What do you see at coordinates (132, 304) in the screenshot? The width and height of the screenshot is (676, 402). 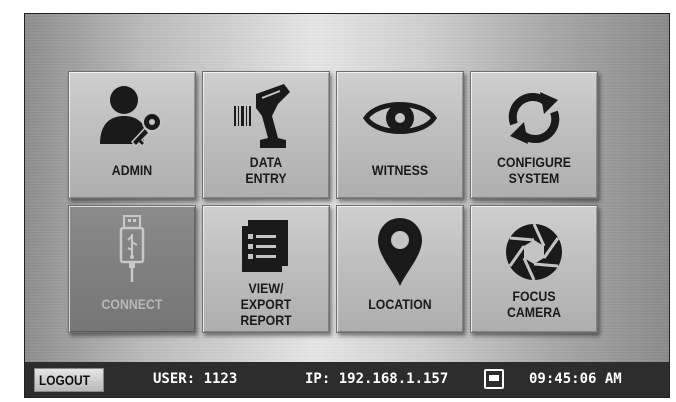 I see `connect-label: CONNECT` at bounding box center [132, 304].